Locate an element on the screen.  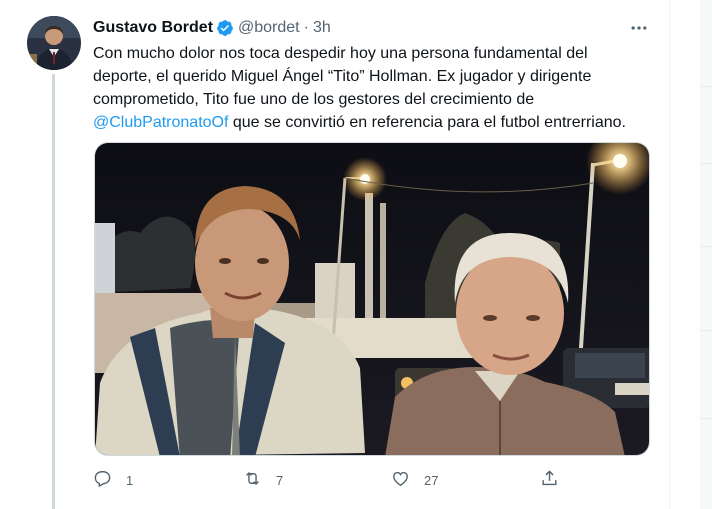
timestamp: 3h is located at coordinates (322, 28).